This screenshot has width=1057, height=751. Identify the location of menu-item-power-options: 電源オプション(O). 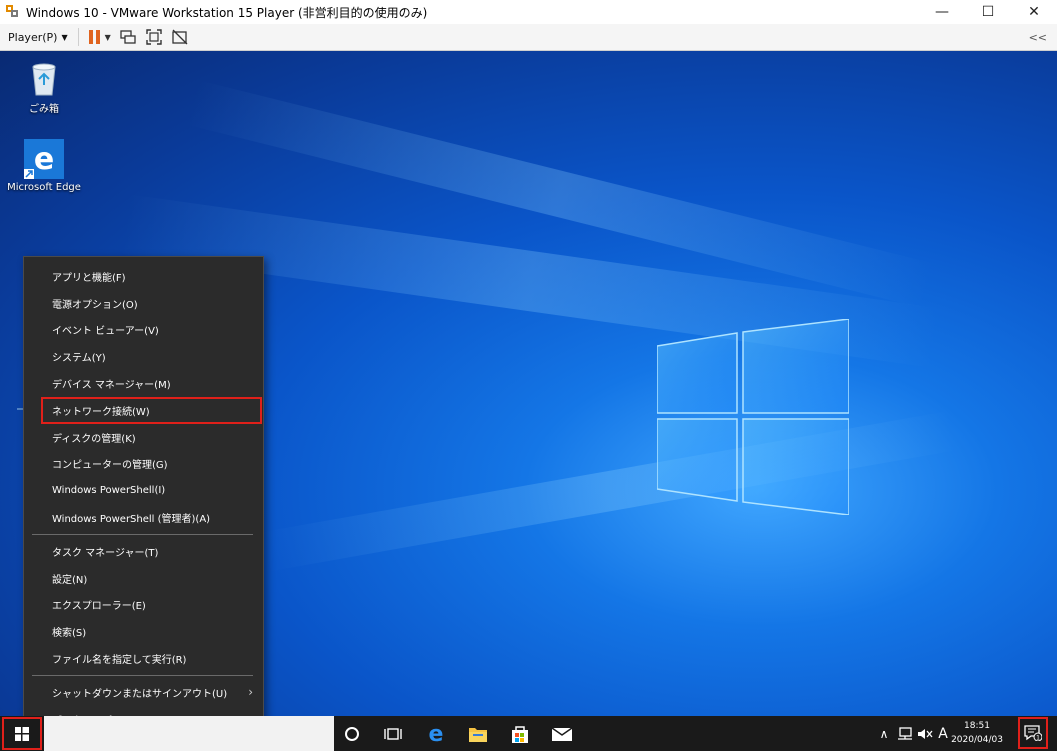
(143, 303).